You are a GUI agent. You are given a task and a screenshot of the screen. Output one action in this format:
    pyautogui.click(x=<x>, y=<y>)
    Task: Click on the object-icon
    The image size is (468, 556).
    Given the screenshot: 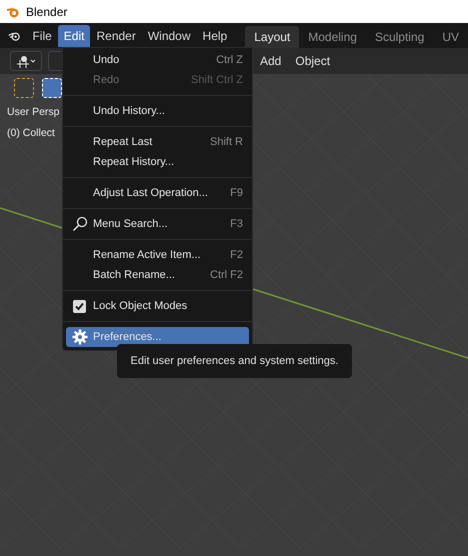 What is the action you would take?
    pyautogui.click(x=26, y=61)
    